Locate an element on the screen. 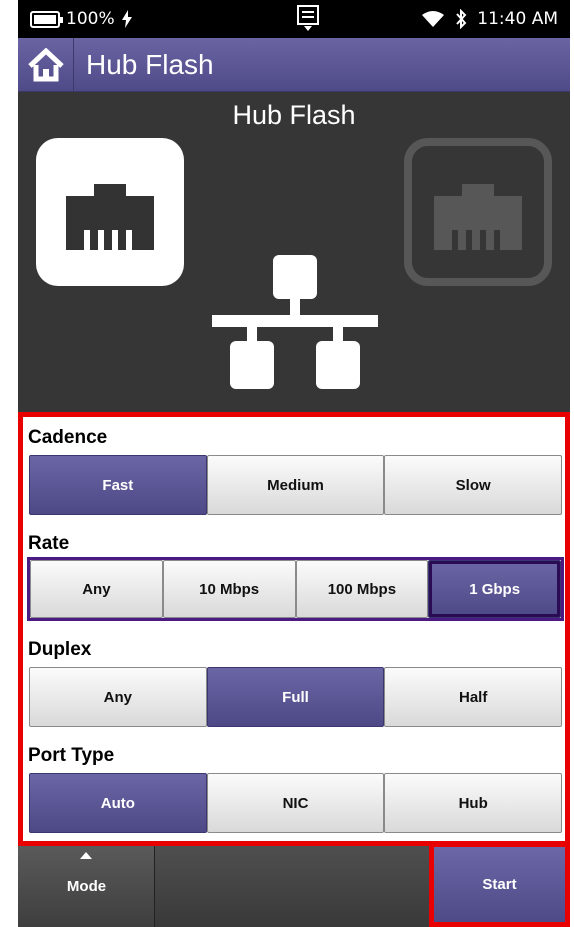 The width and height of the screenshot is (574, 927). bluetooth-icon is located at coordinates (461, 19).